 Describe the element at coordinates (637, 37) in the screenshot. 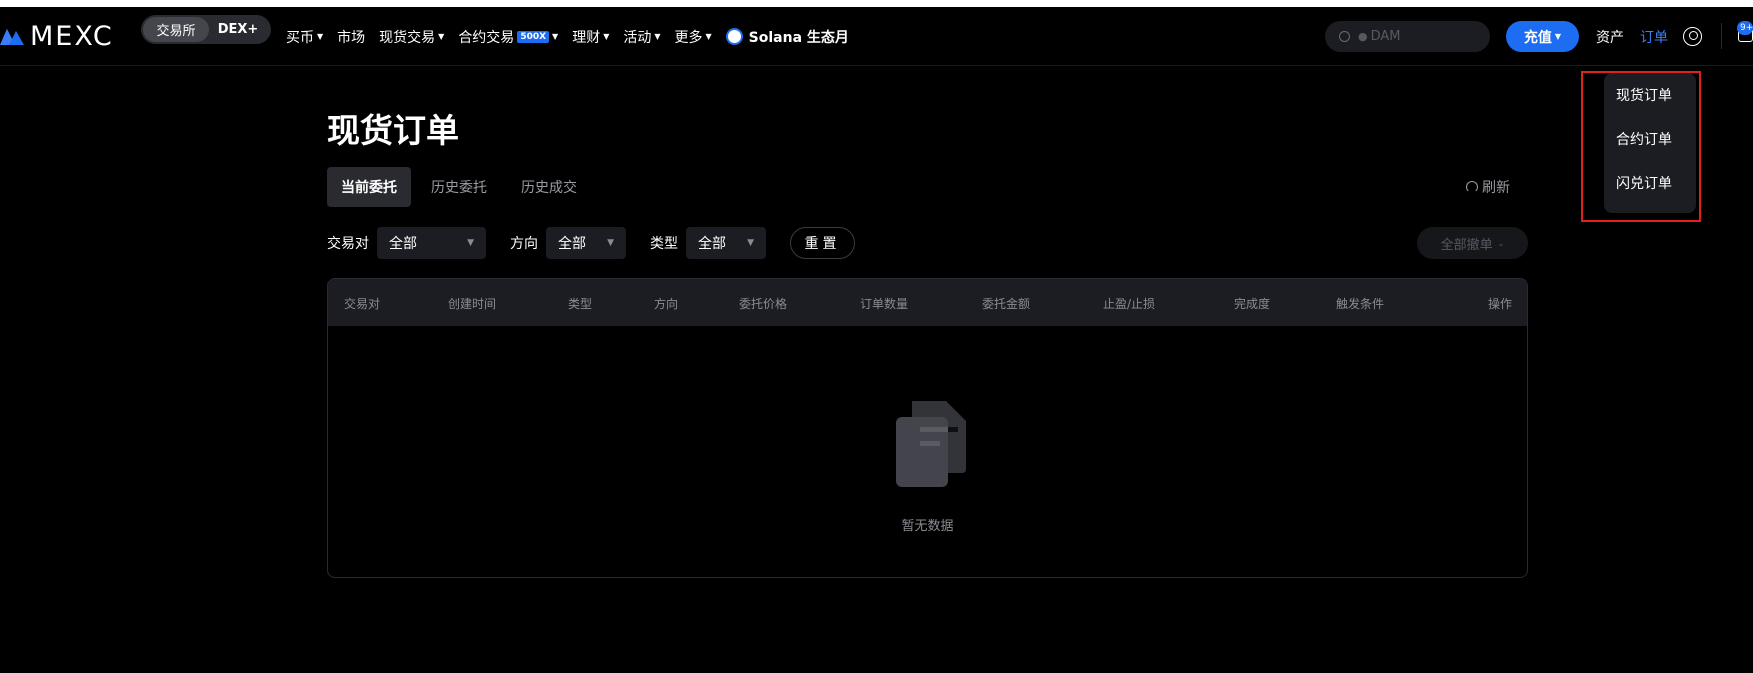

I see `nav-events-label: 活动` at that location.